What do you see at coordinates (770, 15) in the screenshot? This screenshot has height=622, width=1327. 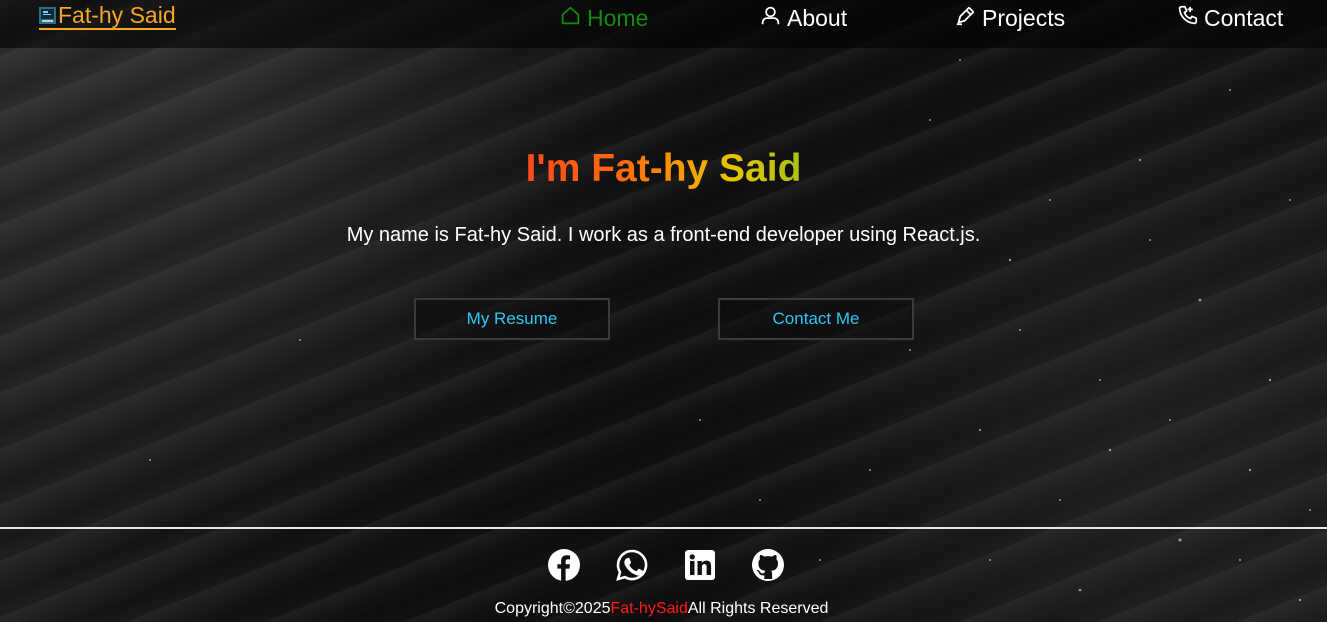 I see `user-icon` at bounding box center [770, 15].